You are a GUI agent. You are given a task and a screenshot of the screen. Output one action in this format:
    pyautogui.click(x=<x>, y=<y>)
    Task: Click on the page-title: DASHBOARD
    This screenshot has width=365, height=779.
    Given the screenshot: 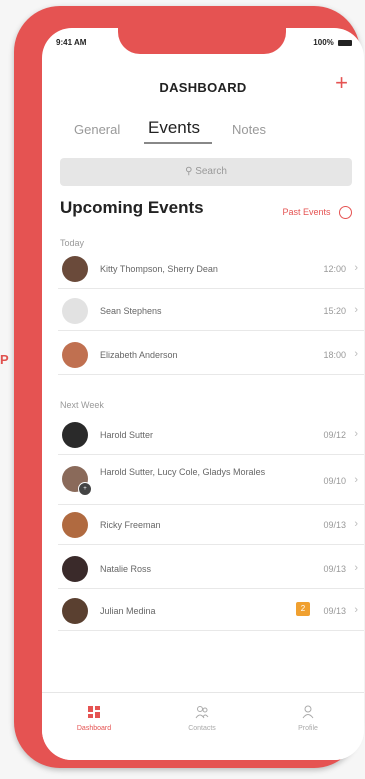 What is the action you would take?
    pyautogui.click(x=203, y=87)
    